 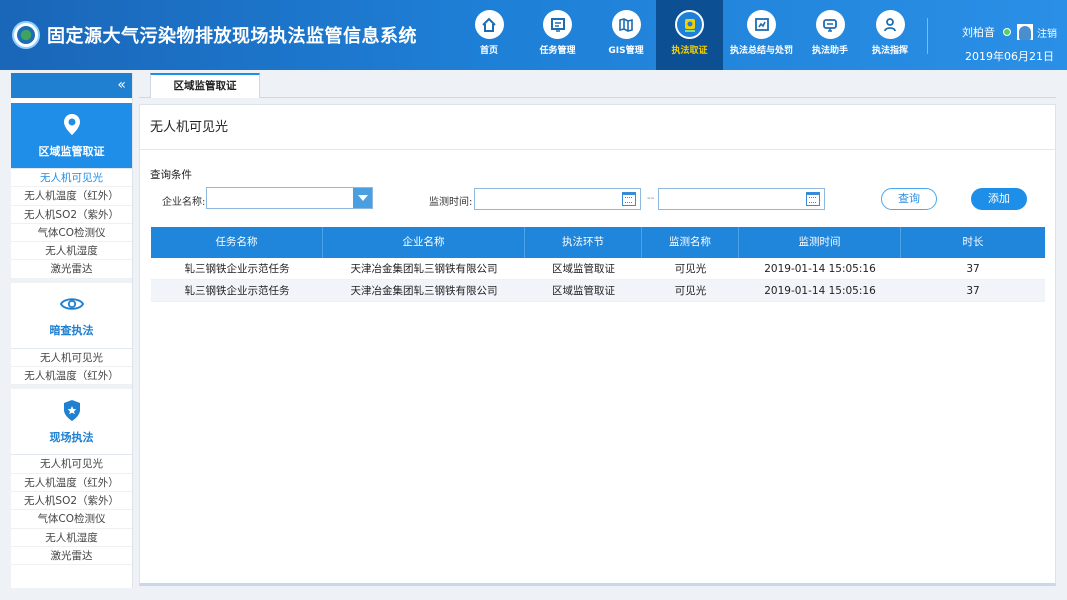 I want to click on sidebar-group-covert-title: 暗查执法, so click(x=71, y=331).